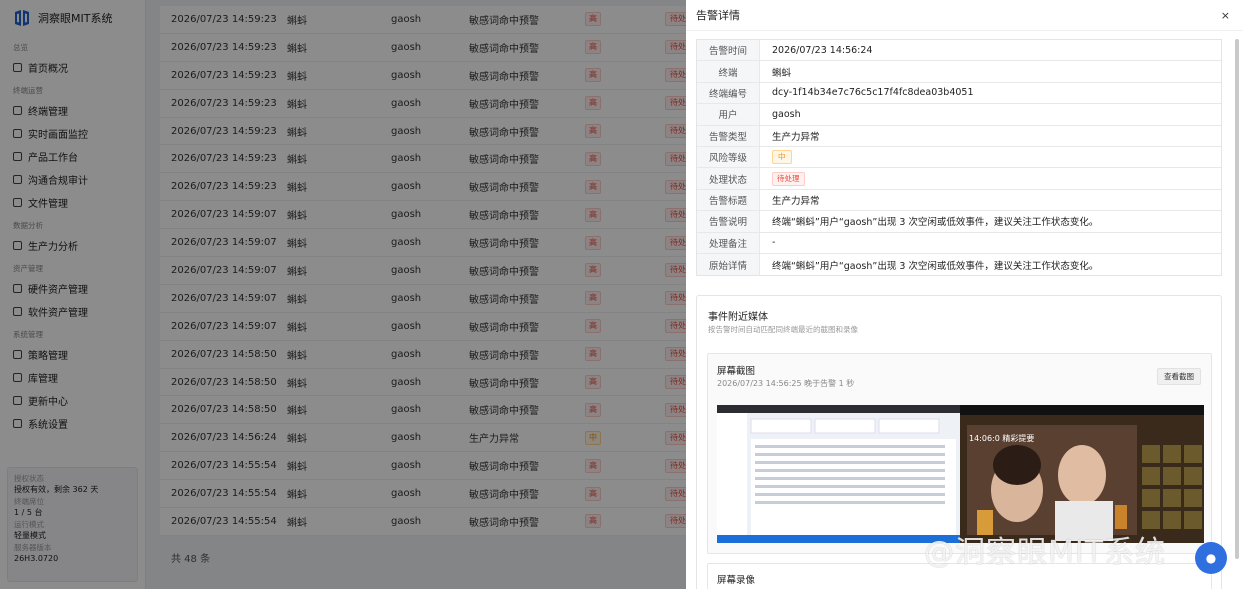  What do you see at coordinates (728, 71) in the screenshot?
I see `detail-label: 终端` at bounding box center [728, 71].